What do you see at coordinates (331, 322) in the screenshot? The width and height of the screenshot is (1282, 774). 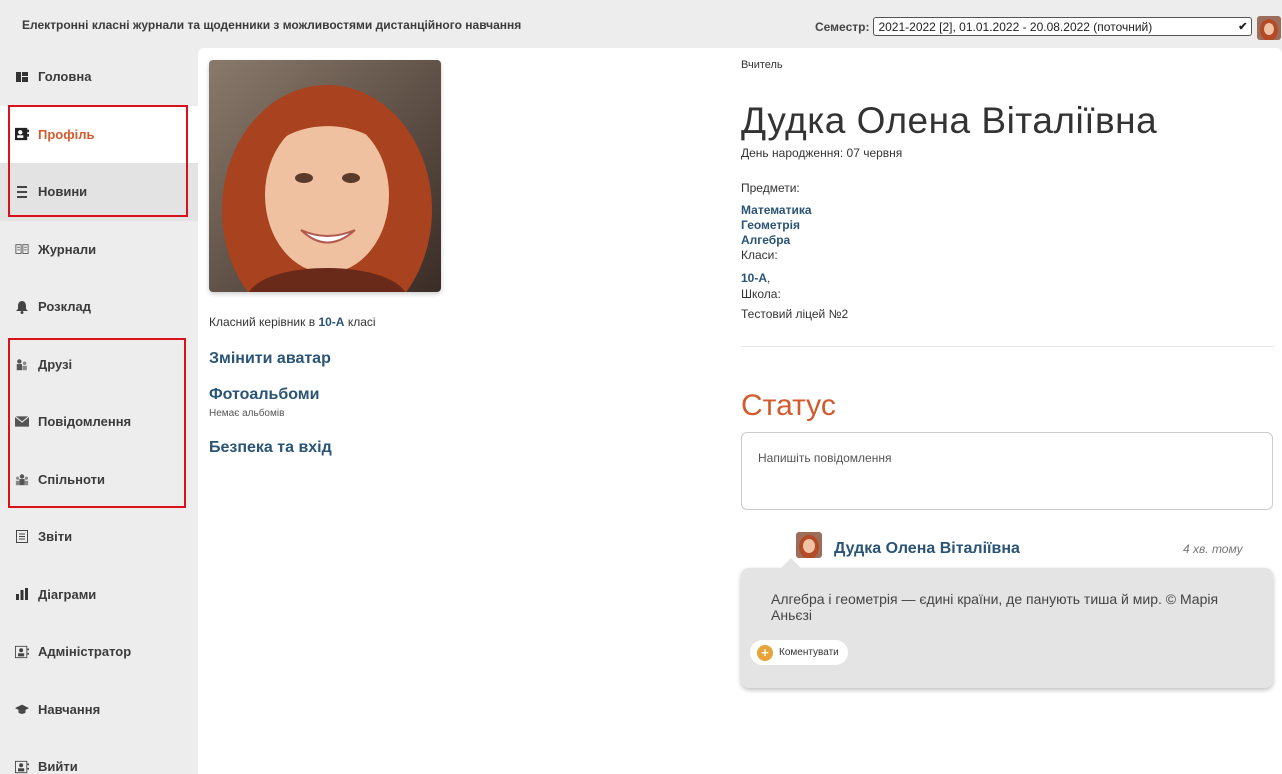 I see `class-head-class-link: 10-А` at bounding box center [331, 322].